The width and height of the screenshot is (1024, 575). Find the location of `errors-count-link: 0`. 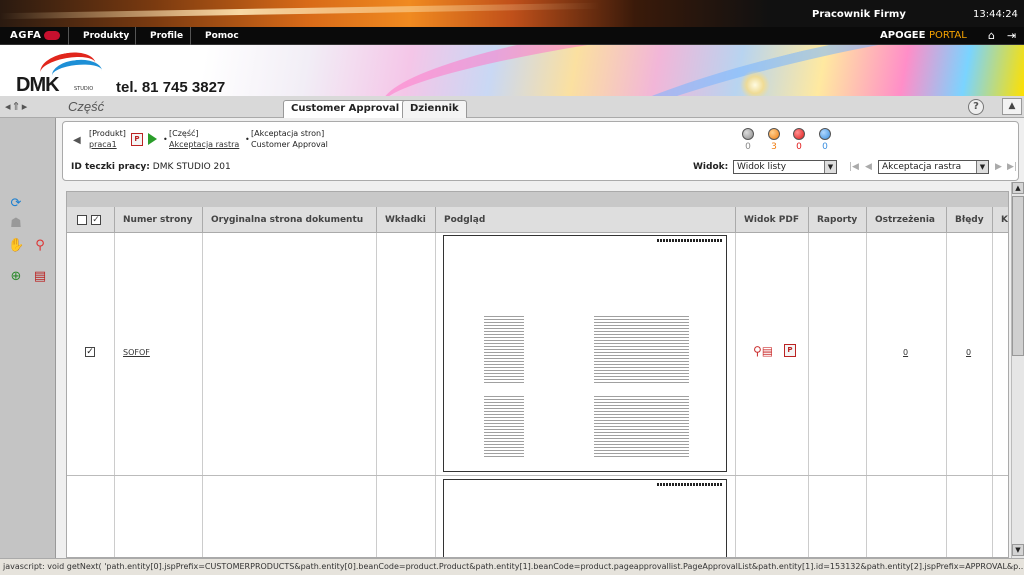

errors-count-link: 0 is located at coordinates (968, 352).